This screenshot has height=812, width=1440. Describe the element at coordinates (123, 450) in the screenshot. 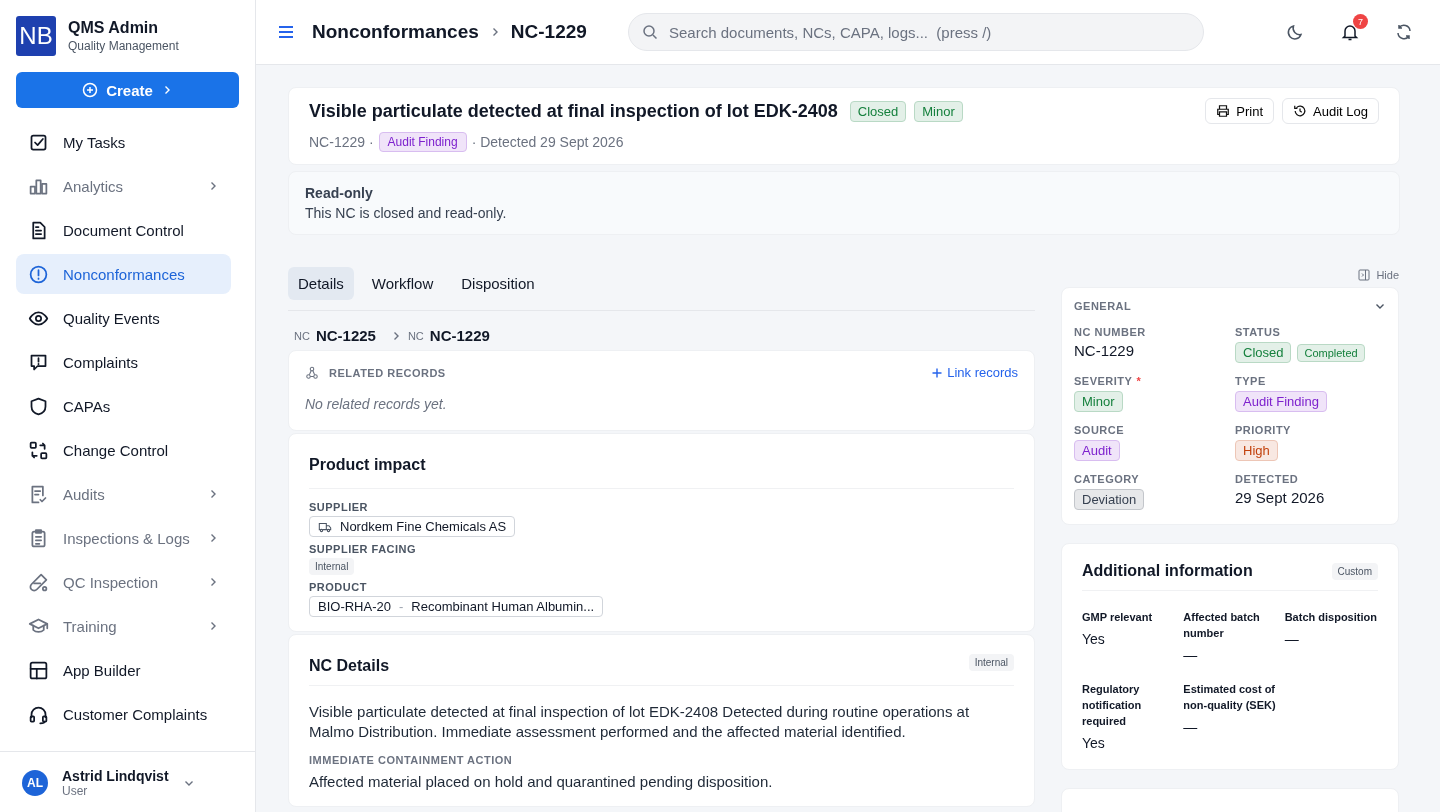

I see `sidebar-item: Change Control` at that location.